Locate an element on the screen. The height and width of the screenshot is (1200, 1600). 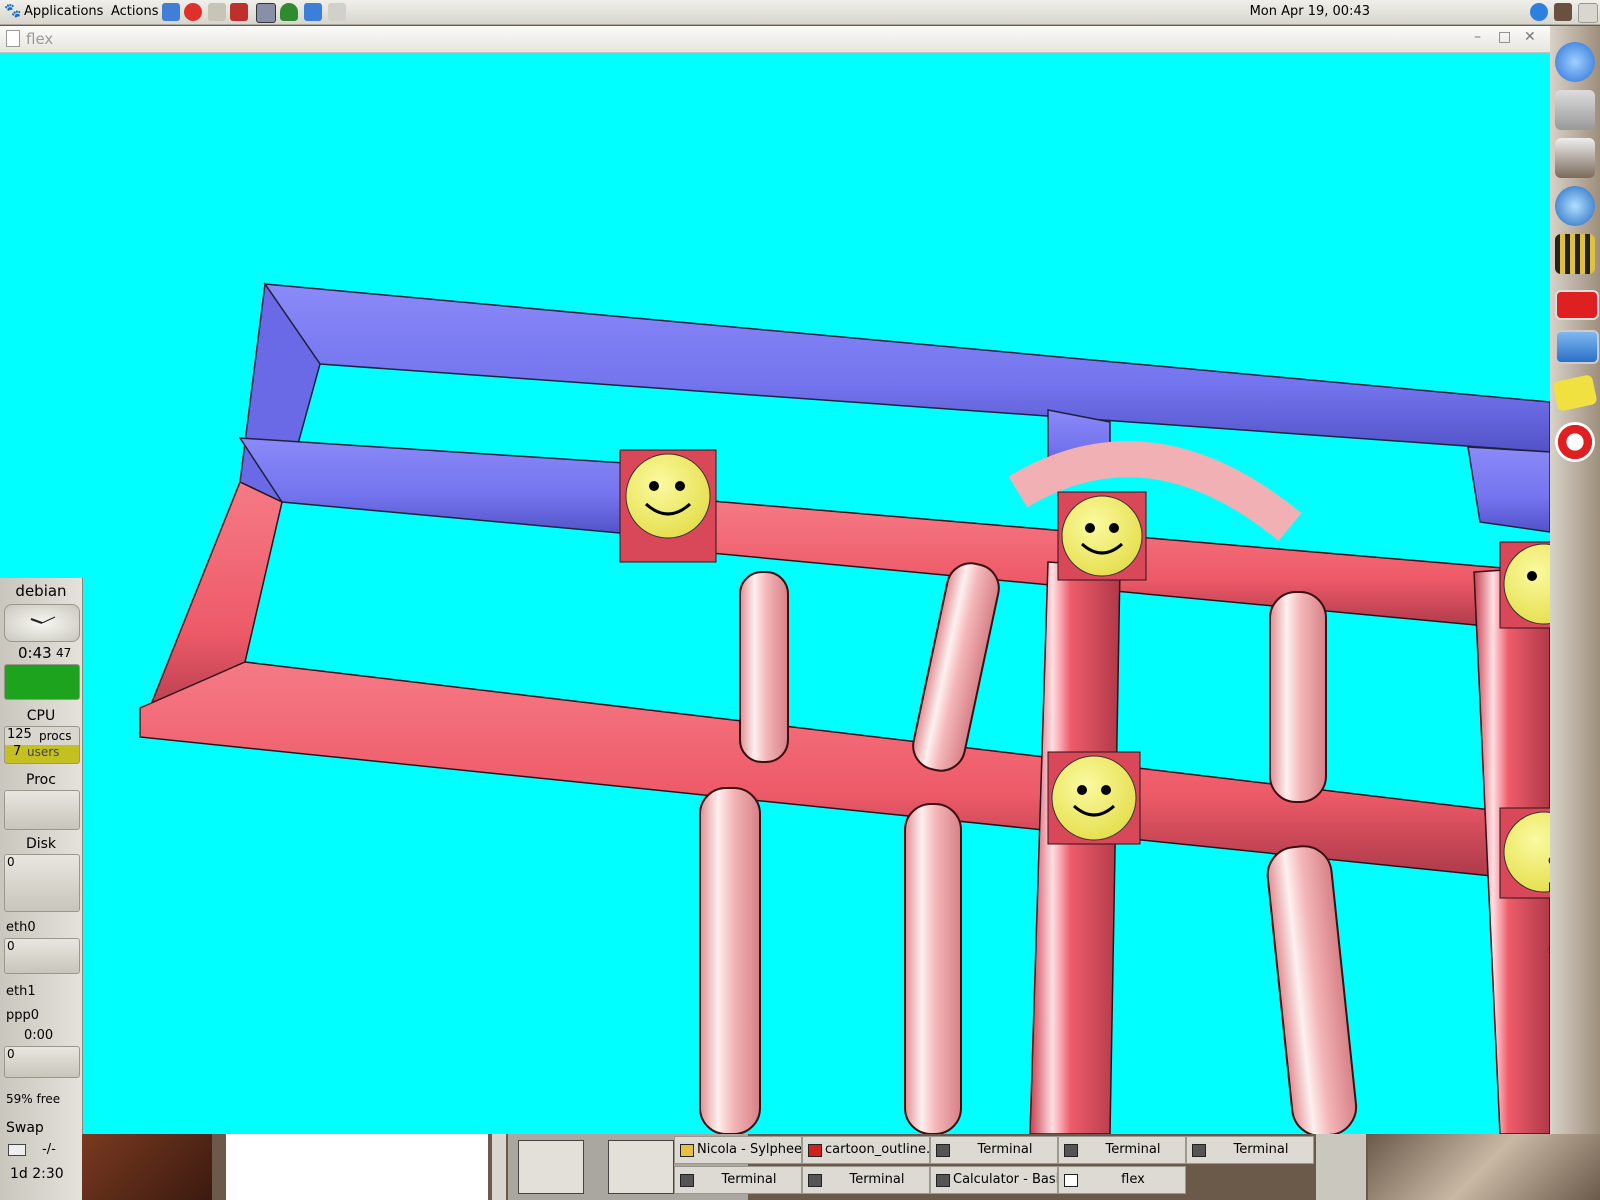
gk-time: 0:43 is located at coordinates (35, 653).